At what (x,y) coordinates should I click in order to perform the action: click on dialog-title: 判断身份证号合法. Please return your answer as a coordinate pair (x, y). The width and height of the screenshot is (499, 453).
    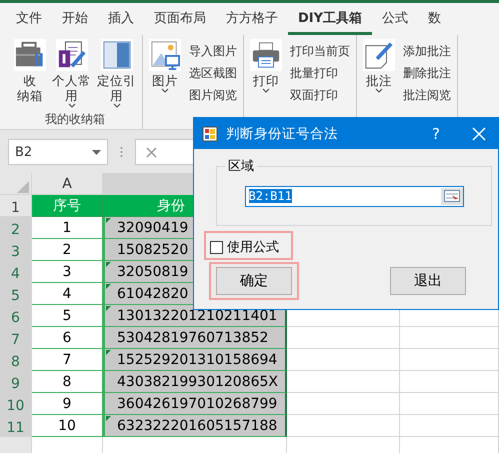
    Looking at the image, I should click on (282, 133).